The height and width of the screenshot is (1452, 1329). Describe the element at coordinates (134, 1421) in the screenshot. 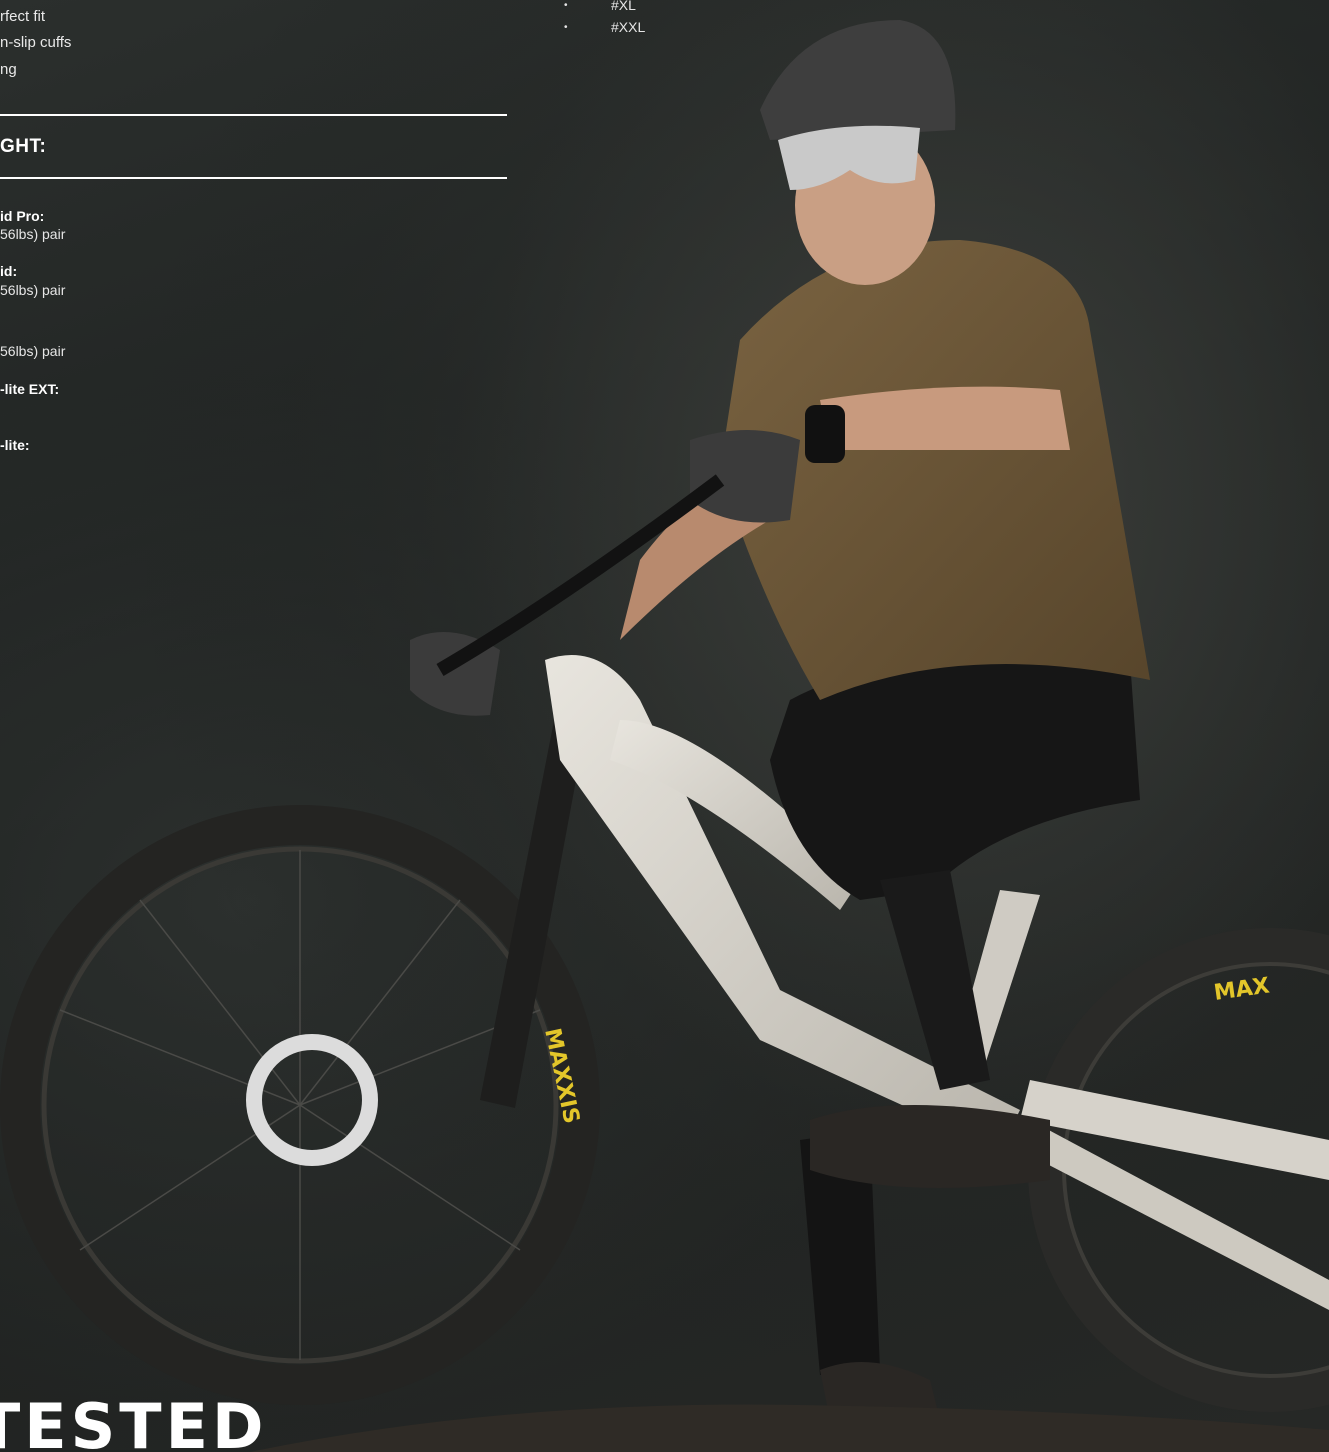

I see `section-title: TESTED` at that location.